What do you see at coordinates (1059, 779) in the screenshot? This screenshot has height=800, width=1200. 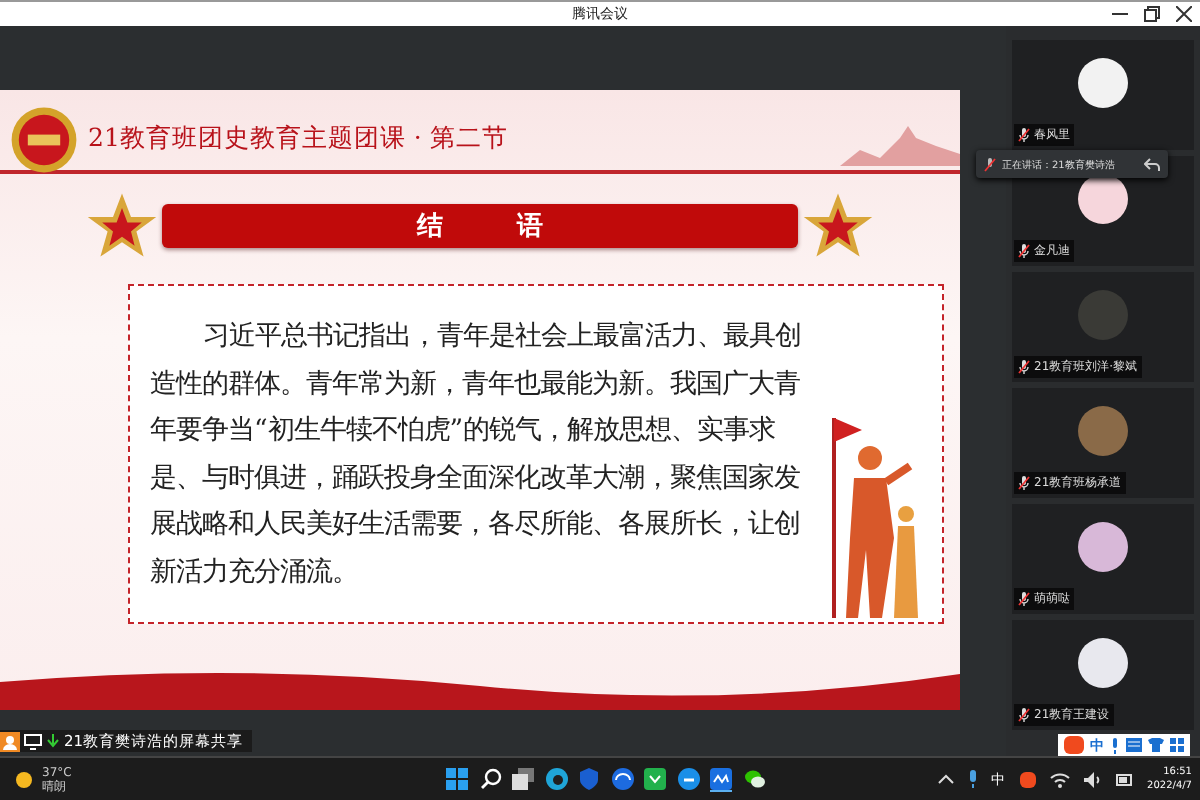 I see `wifi-icon` at bounding box center [1059, 779].